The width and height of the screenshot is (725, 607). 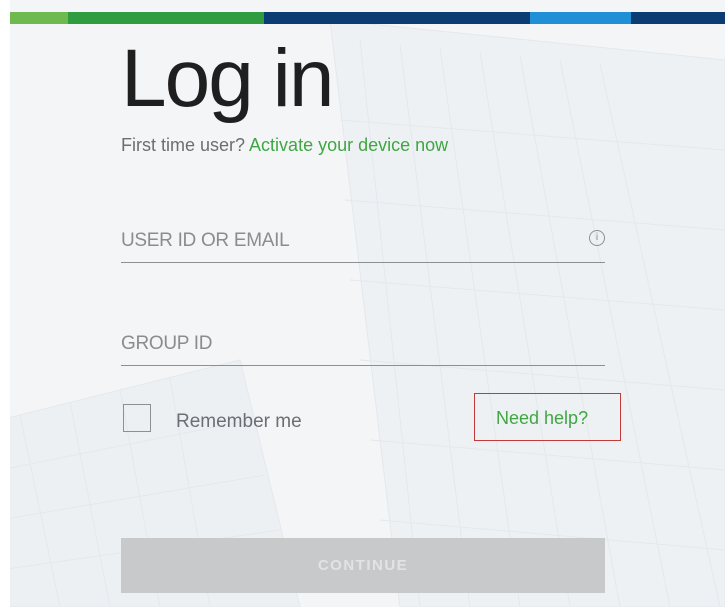 I want to click on group-id-input, so click(x=341, y=344).